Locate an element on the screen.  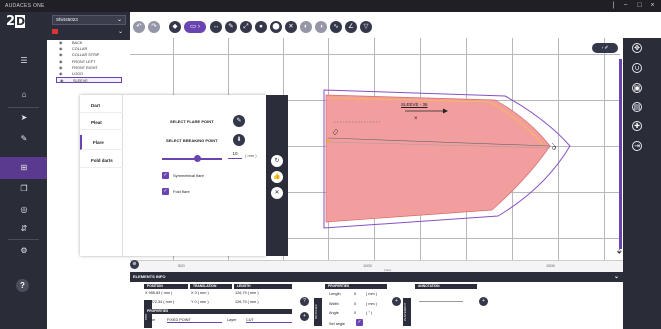
help-button: ? is located at coordinates (22, 285).